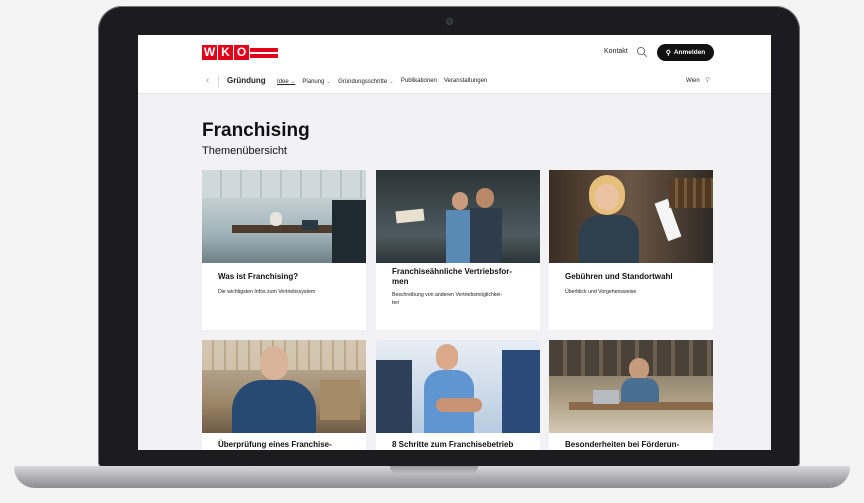 This screenshot has height=503, width=864. I want to click on nav-item-veranstaltungen: Veranstaltungen, so click(465, 81).